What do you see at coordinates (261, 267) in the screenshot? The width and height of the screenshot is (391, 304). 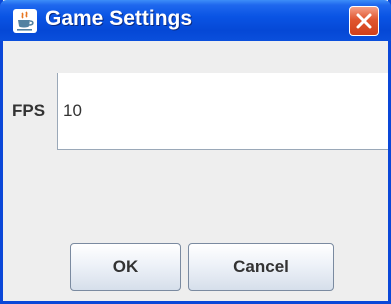 I see `cancel-button: Cancel` at bounding box center [261, 267].